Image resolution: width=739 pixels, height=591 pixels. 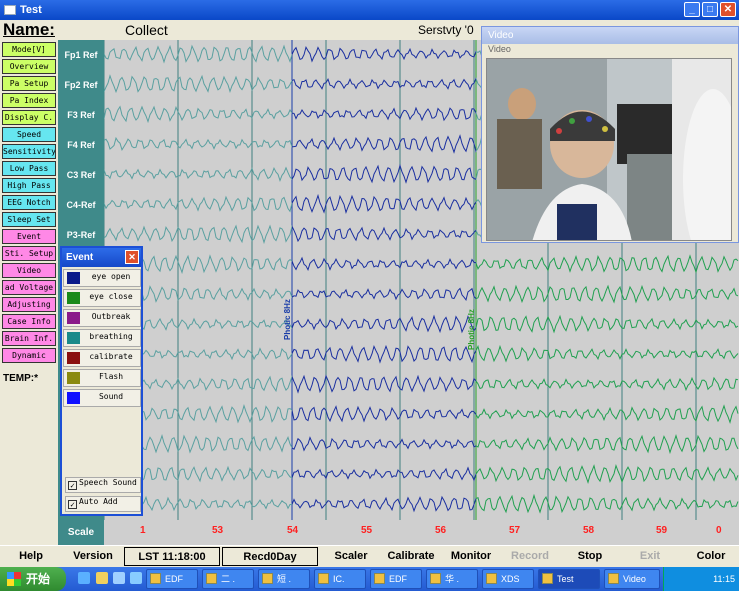 I want to click on taskbar-item-label: IC., so click(x=339, y=579).